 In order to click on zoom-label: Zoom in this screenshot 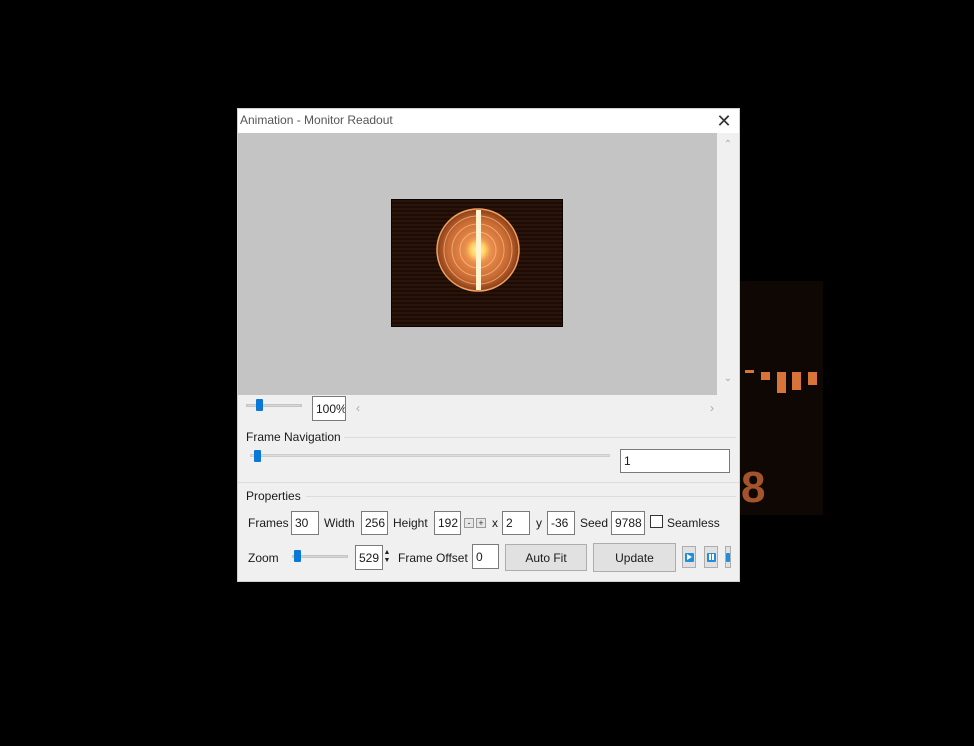, I will do `click(263, 558)`.